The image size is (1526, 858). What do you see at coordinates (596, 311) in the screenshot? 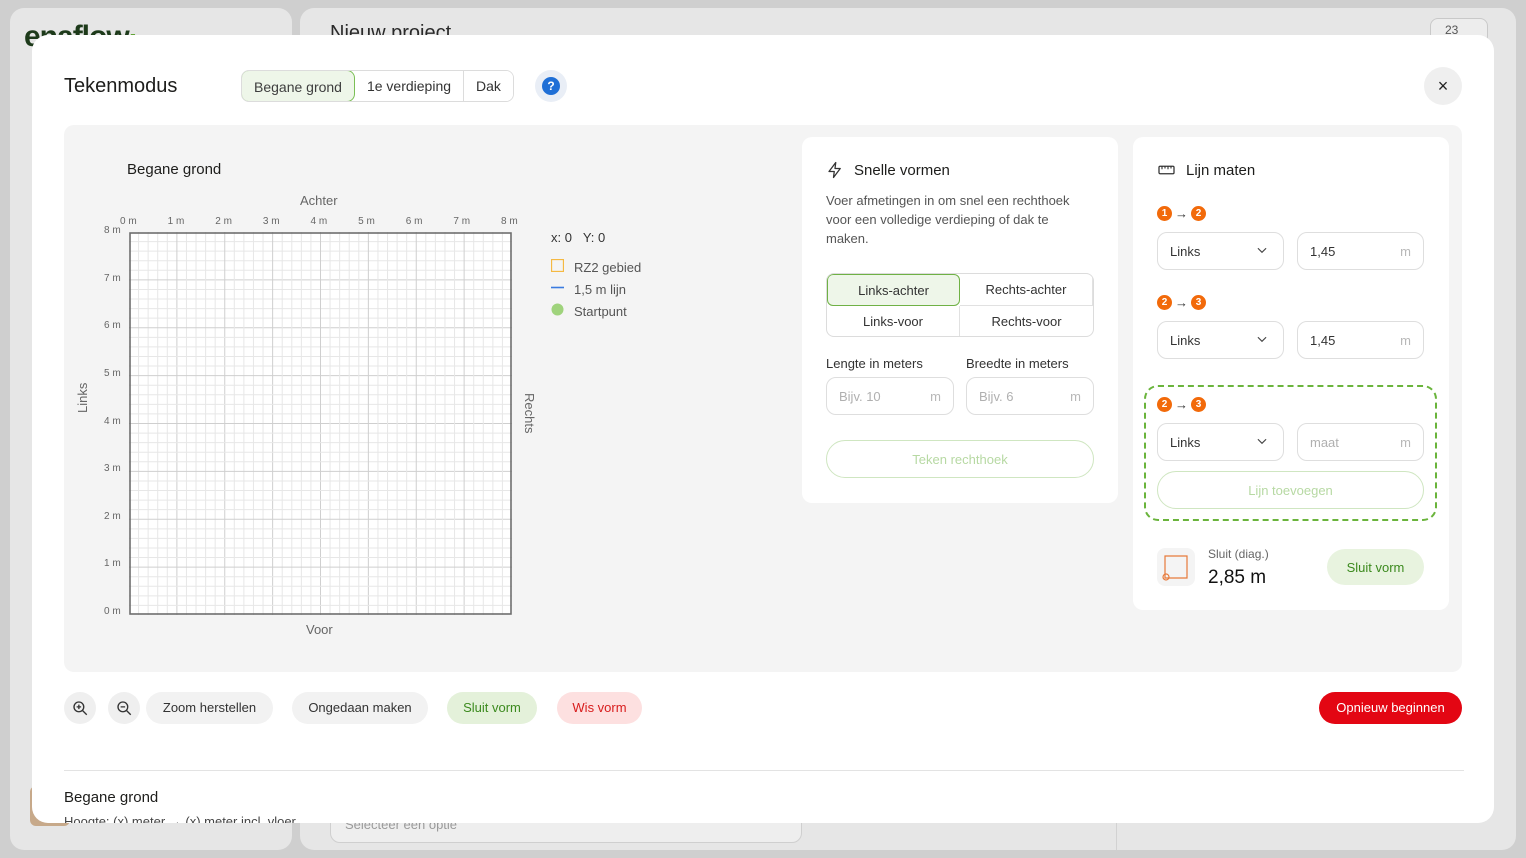
I see `legend-item-startpoint: Startpunt` at bounding box center [596, 311].